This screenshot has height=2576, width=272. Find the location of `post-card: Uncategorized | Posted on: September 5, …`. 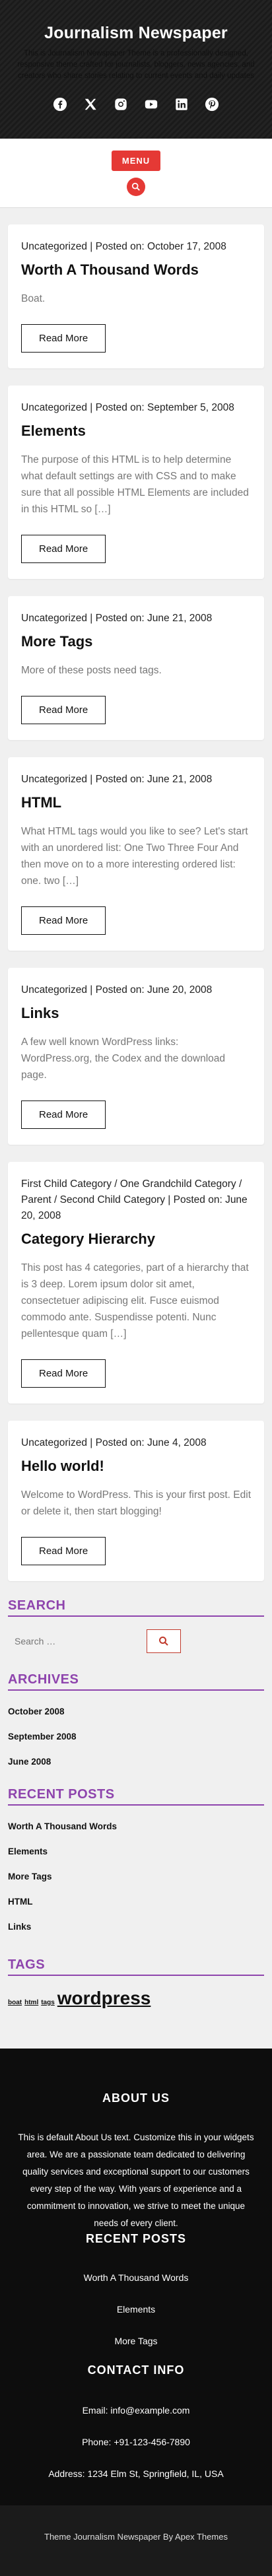

post-card: Uncategorized | Posted on: September 5, … is located at coordinates (136, 482).